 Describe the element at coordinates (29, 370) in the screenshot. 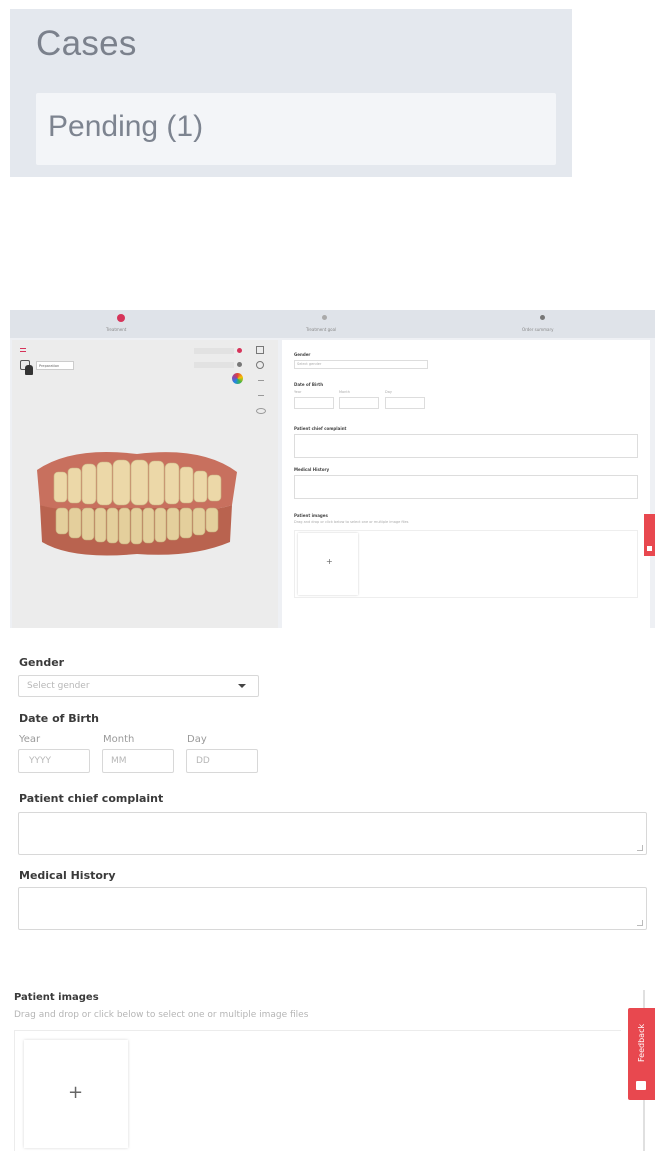

I see `cursor-icon` at that location.